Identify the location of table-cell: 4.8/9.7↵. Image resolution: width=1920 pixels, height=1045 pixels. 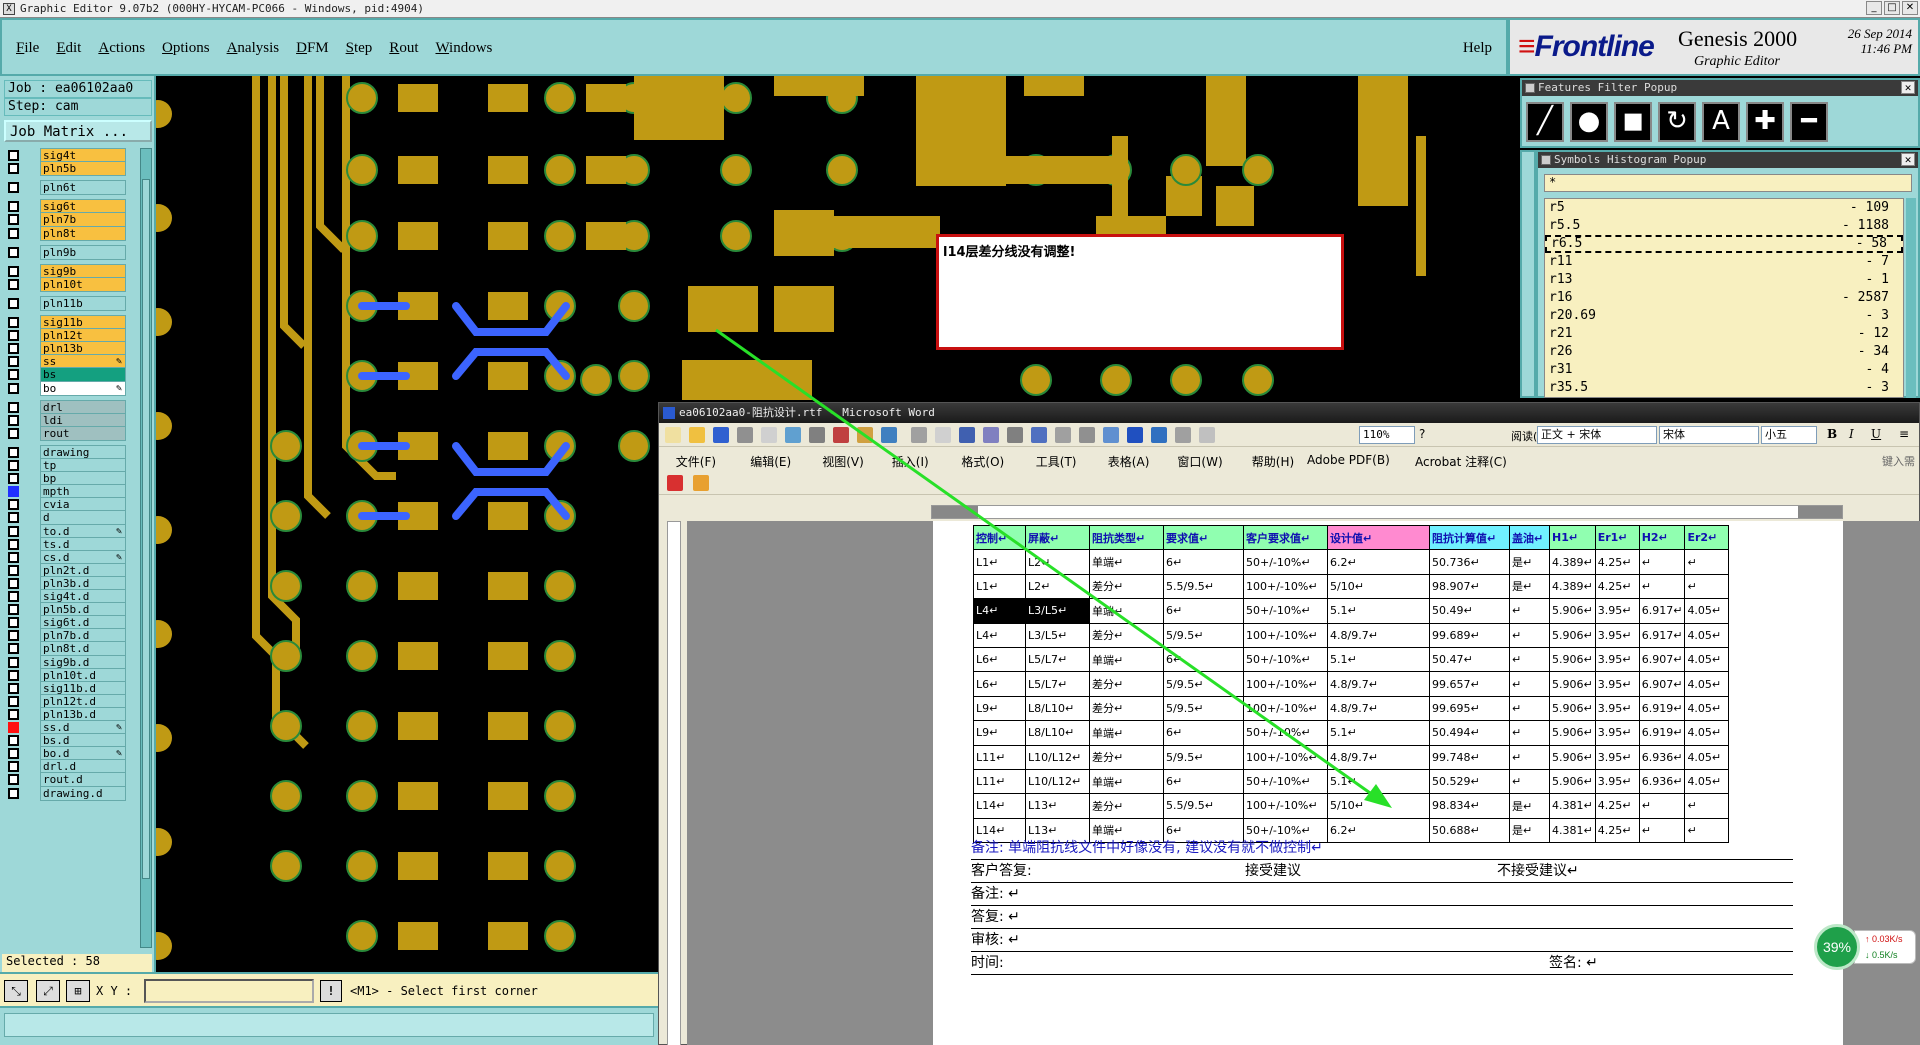
(1378, 708).